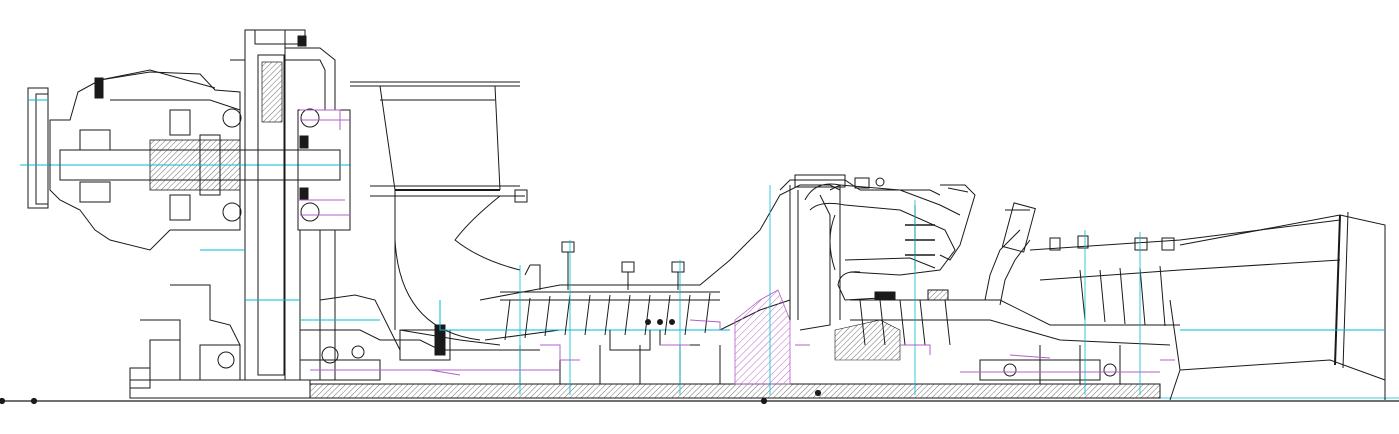 The width and height of the screenshot is (1399, 434). Describe the element at coordinates (1095, 293) in the screenshot. I see `turbine-section` at that location.